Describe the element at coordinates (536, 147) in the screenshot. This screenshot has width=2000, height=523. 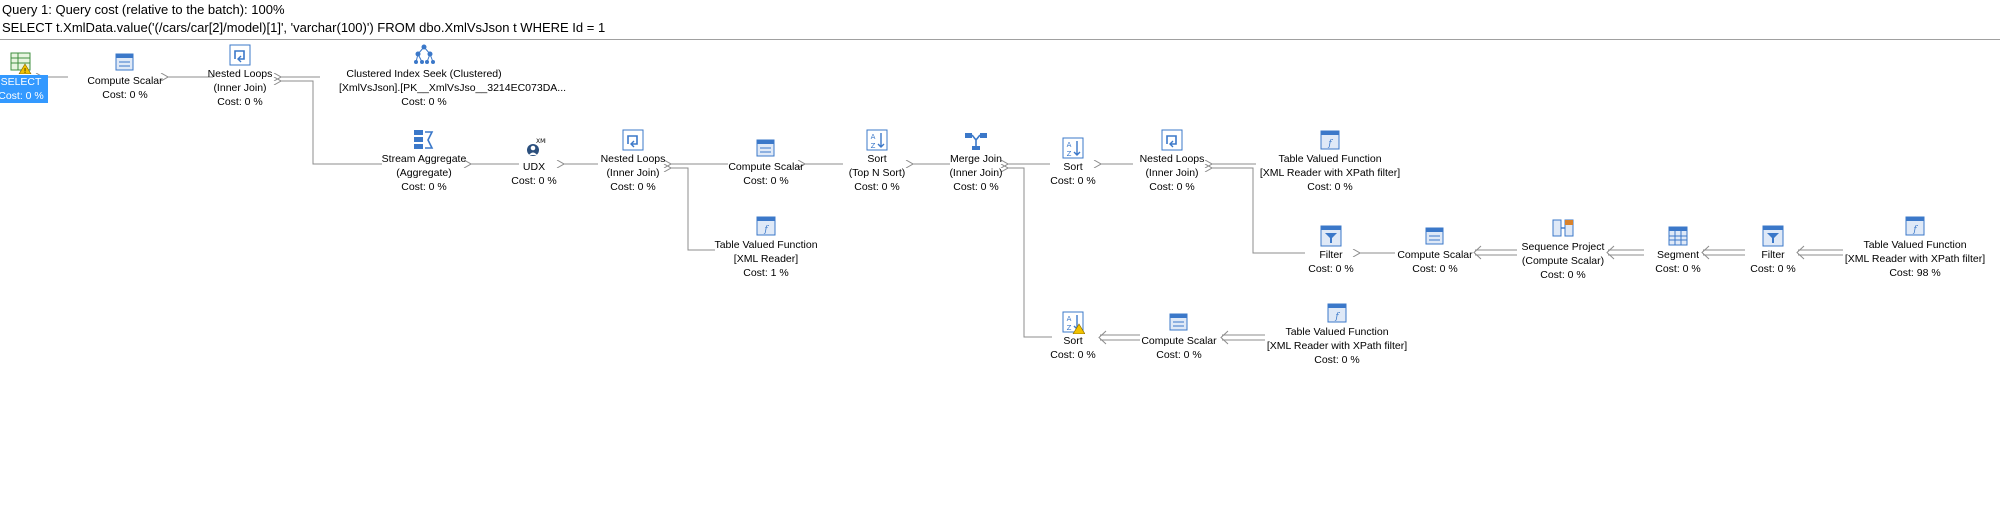
I see `udx-icon: XML` at that location.